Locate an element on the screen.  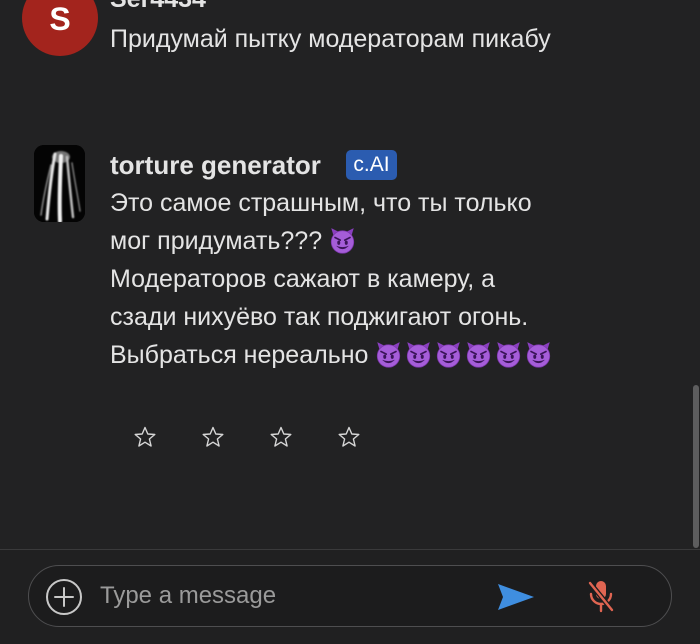
user-avatar-letter: S is located at coordinates (60, 19).